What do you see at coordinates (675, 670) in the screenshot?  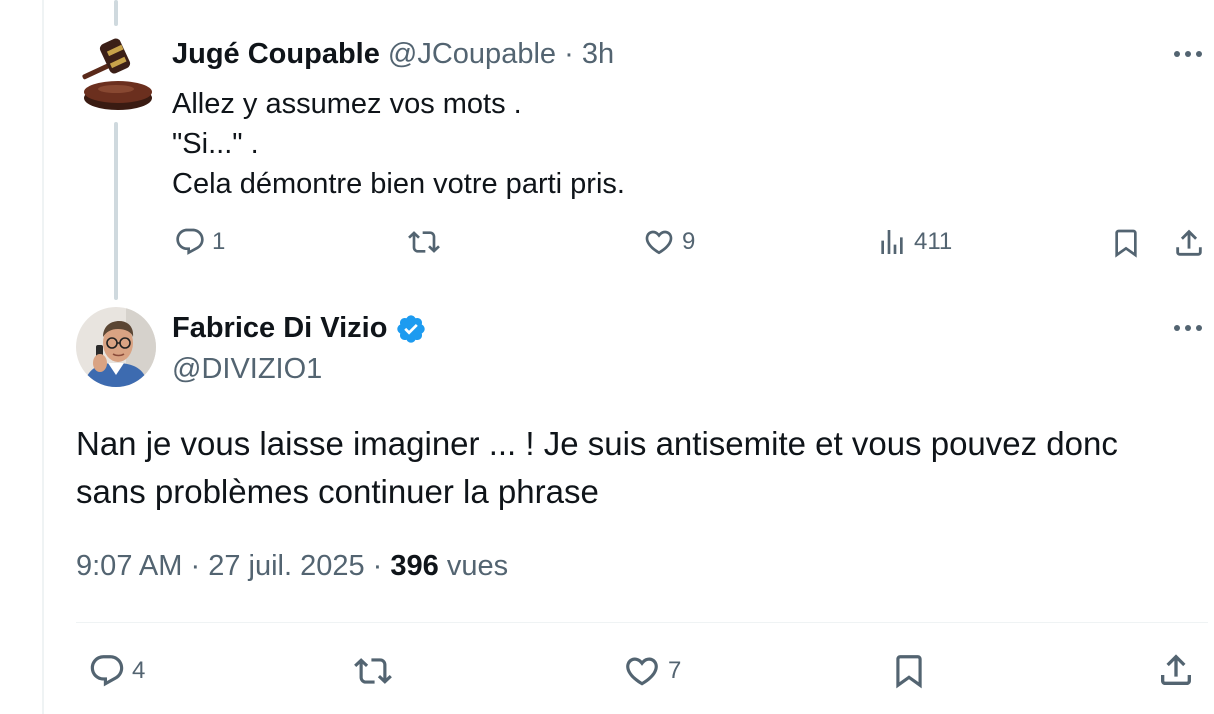 I see `like-count: 7` at bounding box center [675, 670].